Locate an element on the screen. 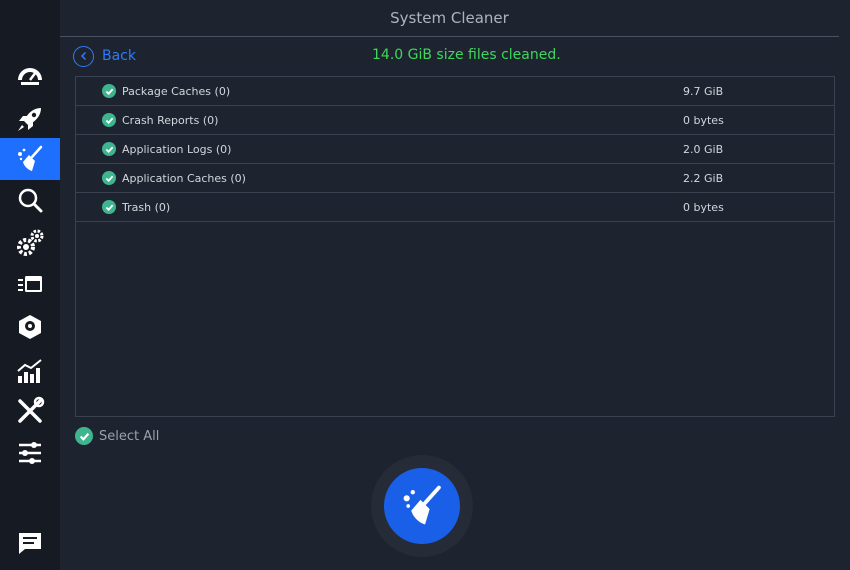 This screenshot has height=570, width=850. back-button: Back is located at coordinates (104, 56).